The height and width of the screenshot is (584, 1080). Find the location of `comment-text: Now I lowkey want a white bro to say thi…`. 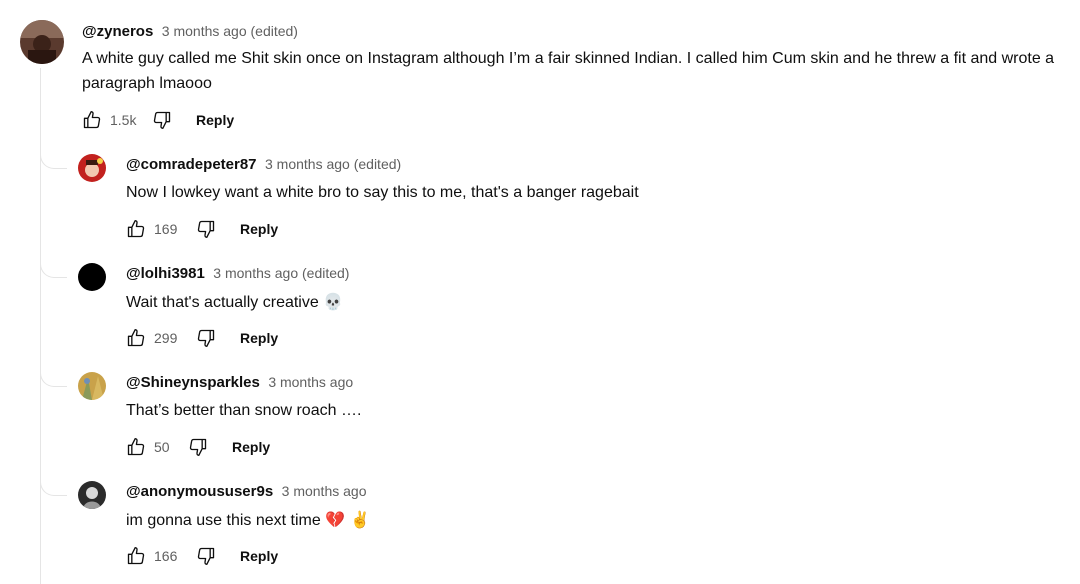

comment-text: Now I lowkey want a white bro to say thi… is located at coordinates (382, 192).